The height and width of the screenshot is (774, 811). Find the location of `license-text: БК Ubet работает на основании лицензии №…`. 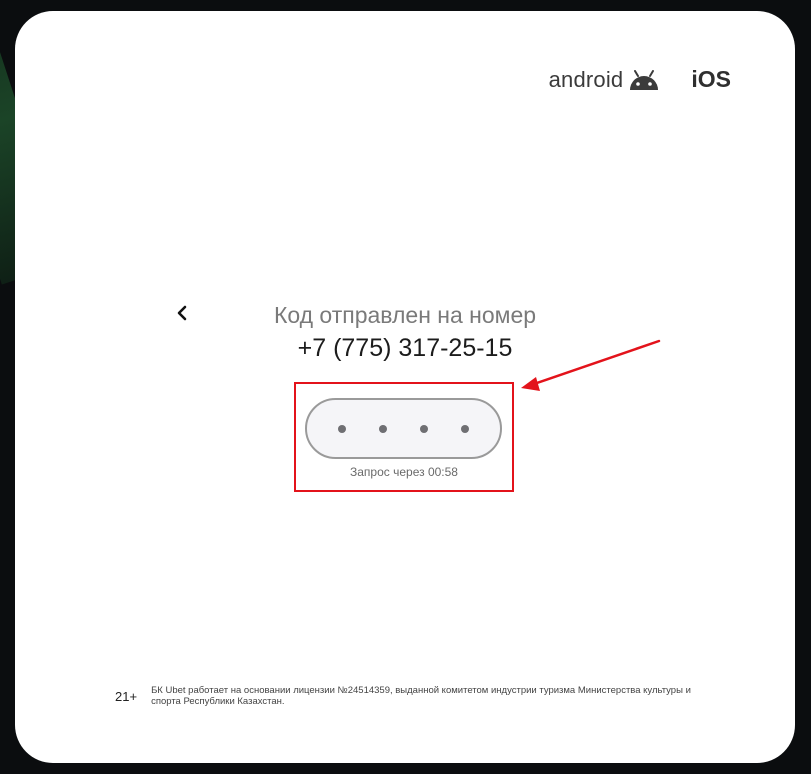

license-text: БК Ubet работает на основании лицензии №… is located at coordinates (421, 696).